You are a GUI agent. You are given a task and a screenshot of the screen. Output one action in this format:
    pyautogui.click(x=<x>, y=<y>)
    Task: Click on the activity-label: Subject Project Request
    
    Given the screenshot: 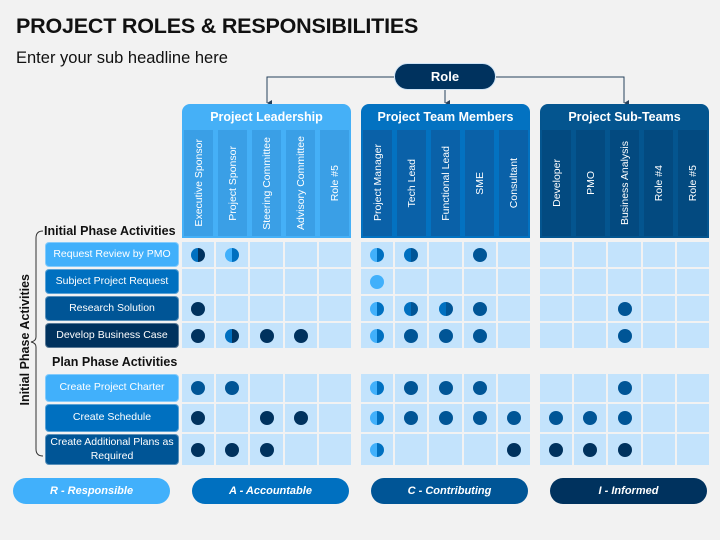 What is the action you would take?
    pyautogui.click(x=112, y=281)
    